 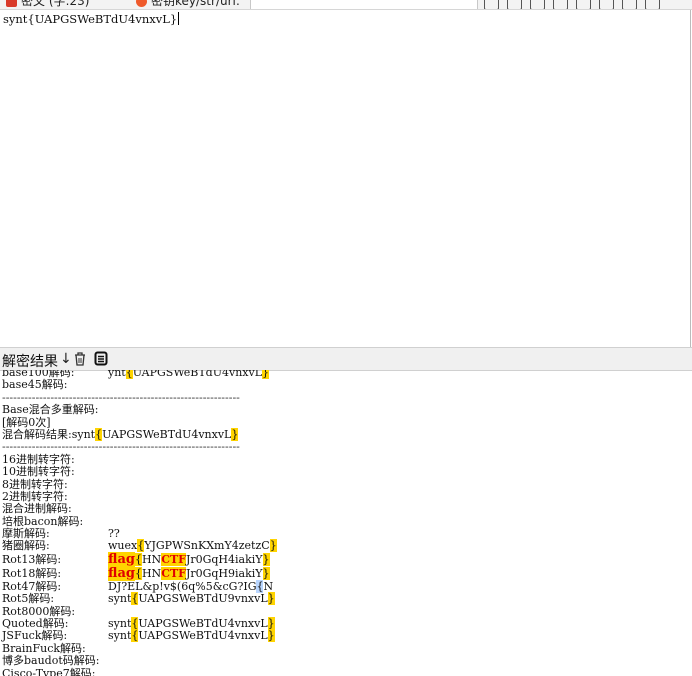 I want to click on results-header: 解密结果 ↓, so click(x=346, y=359).